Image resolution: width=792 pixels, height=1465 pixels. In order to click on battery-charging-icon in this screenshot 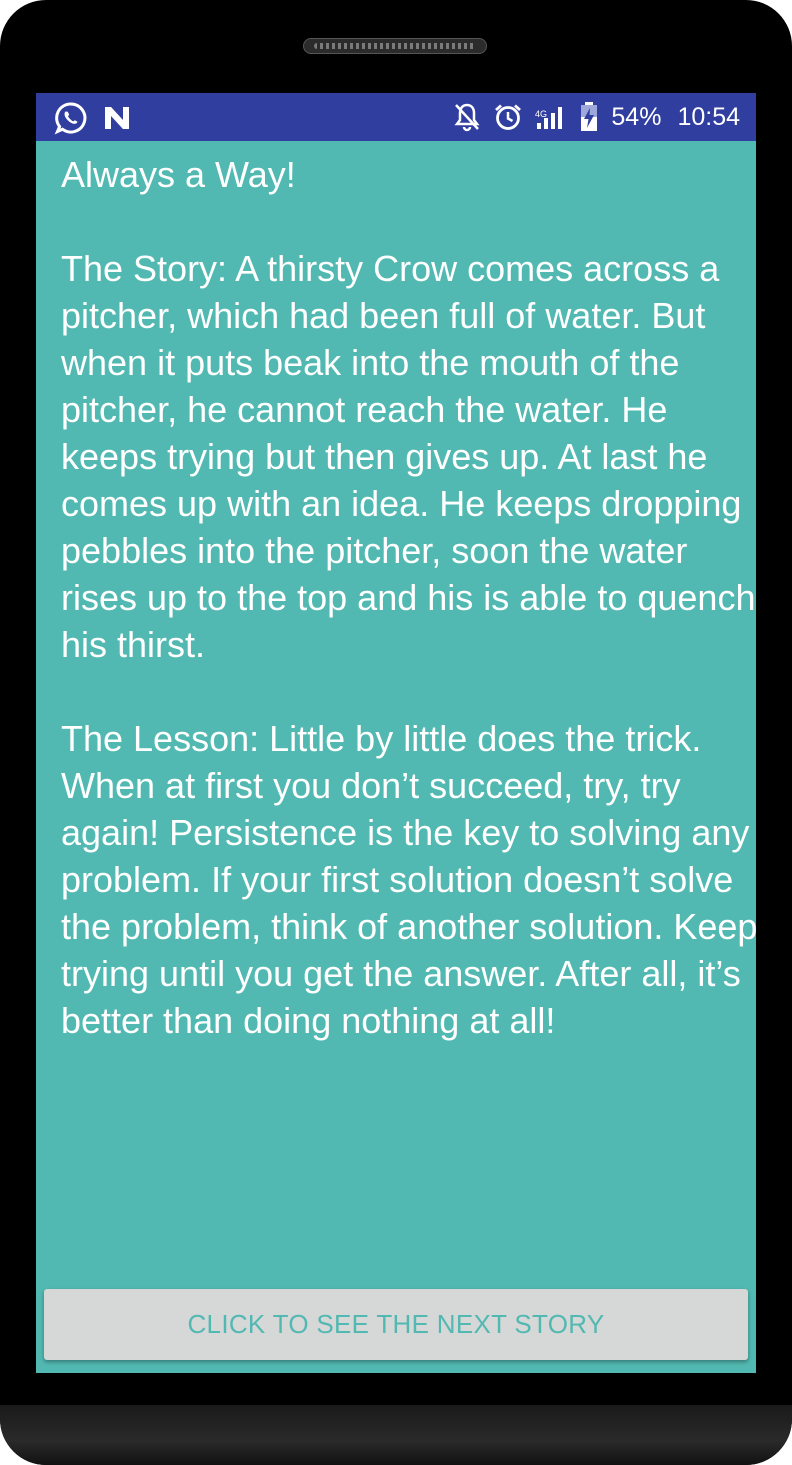, I will do `click(589, 117)`.